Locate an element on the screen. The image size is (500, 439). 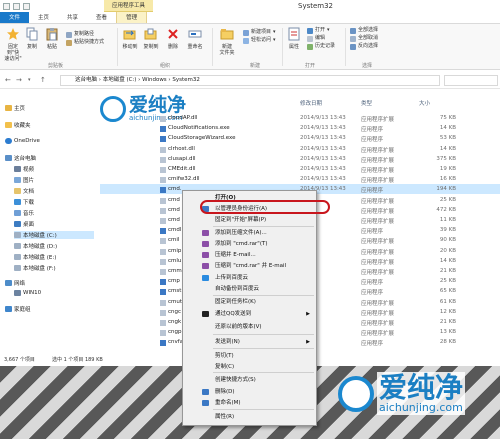
folder-icon is located at coordinates (6, 6).